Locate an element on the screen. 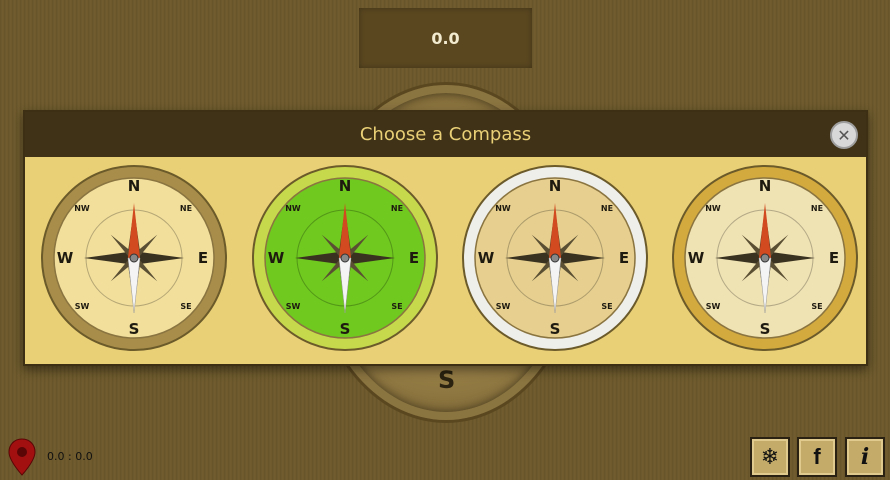 Image resolution: width=890 pixels, height=480 pixels. dialog-header: Choose a Compass ✕ is located at coordinates (445, 134).